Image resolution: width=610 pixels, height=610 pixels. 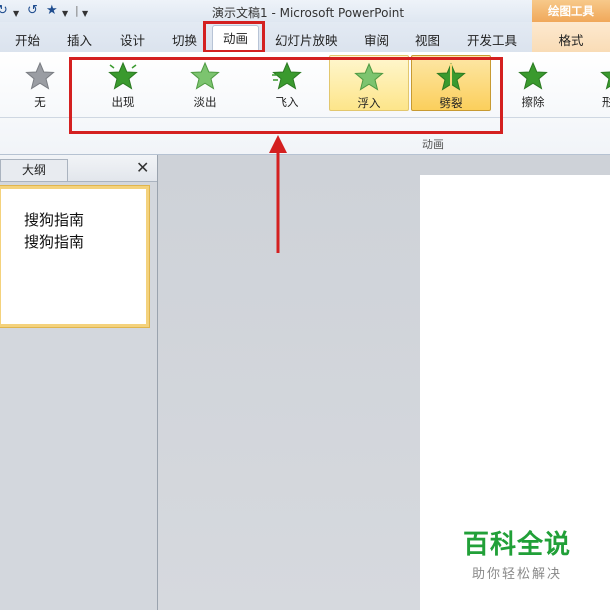 I want to click on tab-design: 设计, so click(x=132, y=39).